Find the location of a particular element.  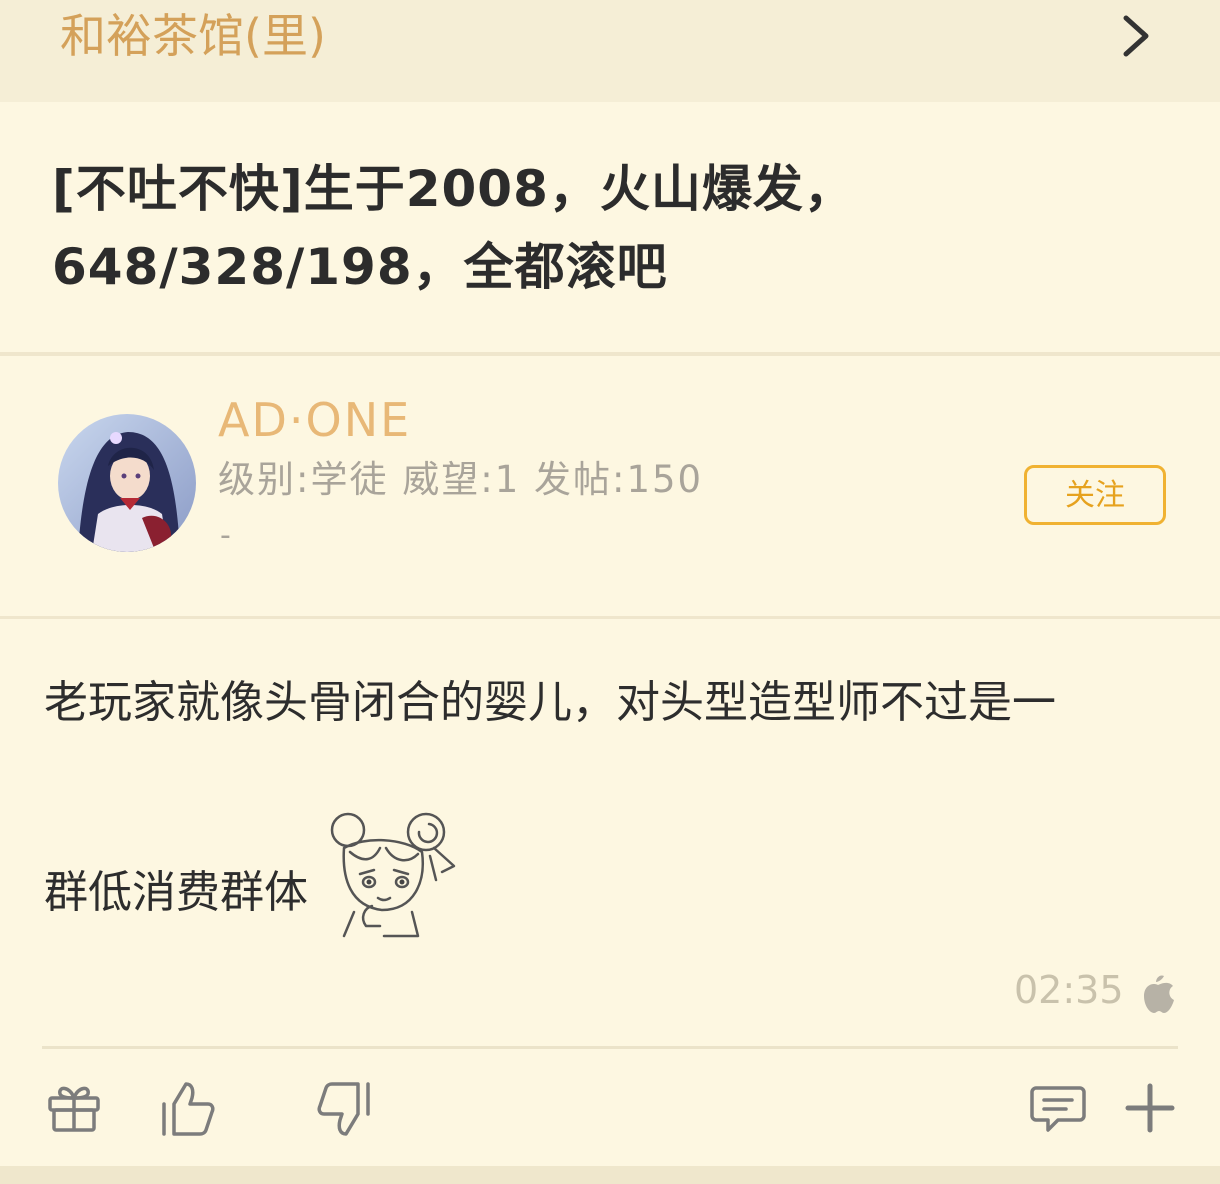

apple-icon is located at coordinates (1159, 994).